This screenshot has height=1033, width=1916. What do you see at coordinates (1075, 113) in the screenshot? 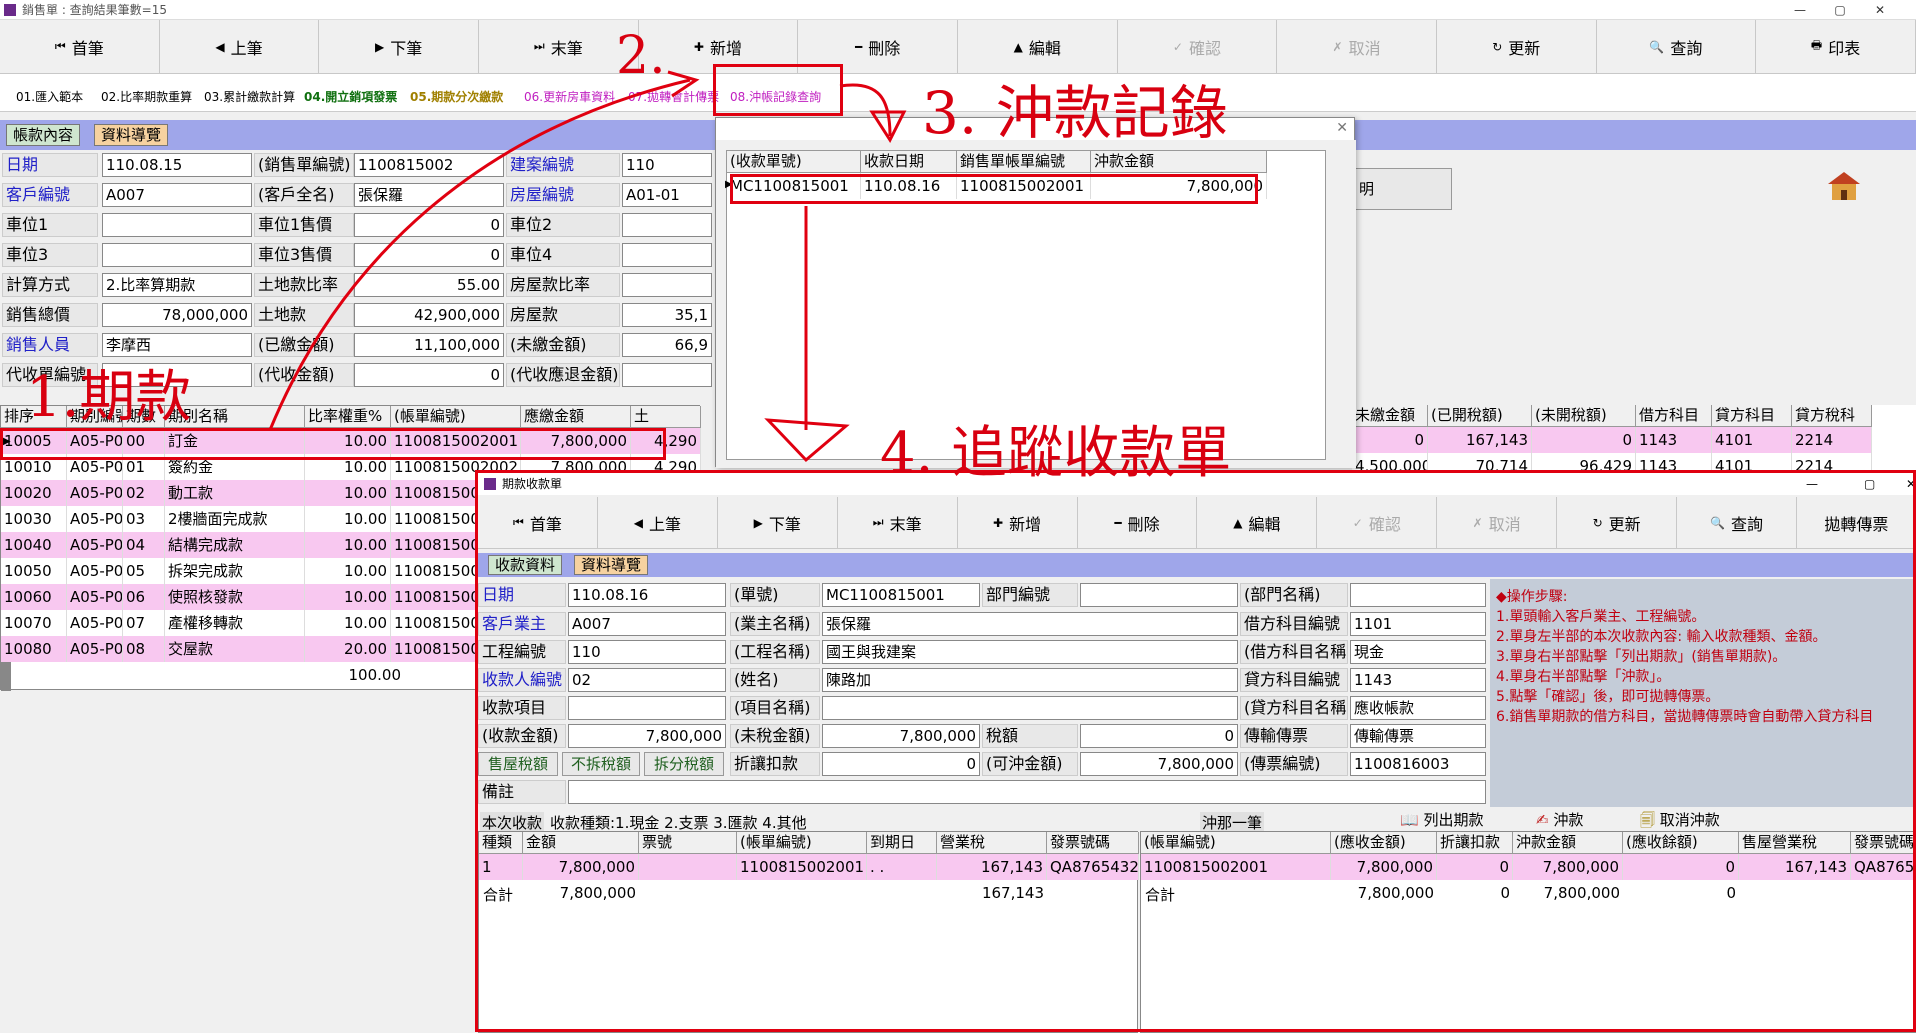
I see `annotation-3-offset-record: 3. 沖款記錄` at bounding box center [1075, 113].